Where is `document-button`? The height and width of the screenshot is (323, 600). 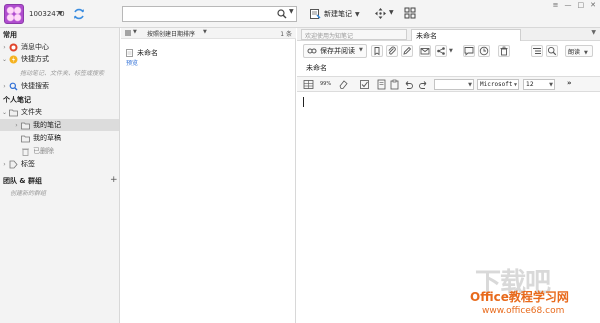
document-button is located at coordinates (381, 84).